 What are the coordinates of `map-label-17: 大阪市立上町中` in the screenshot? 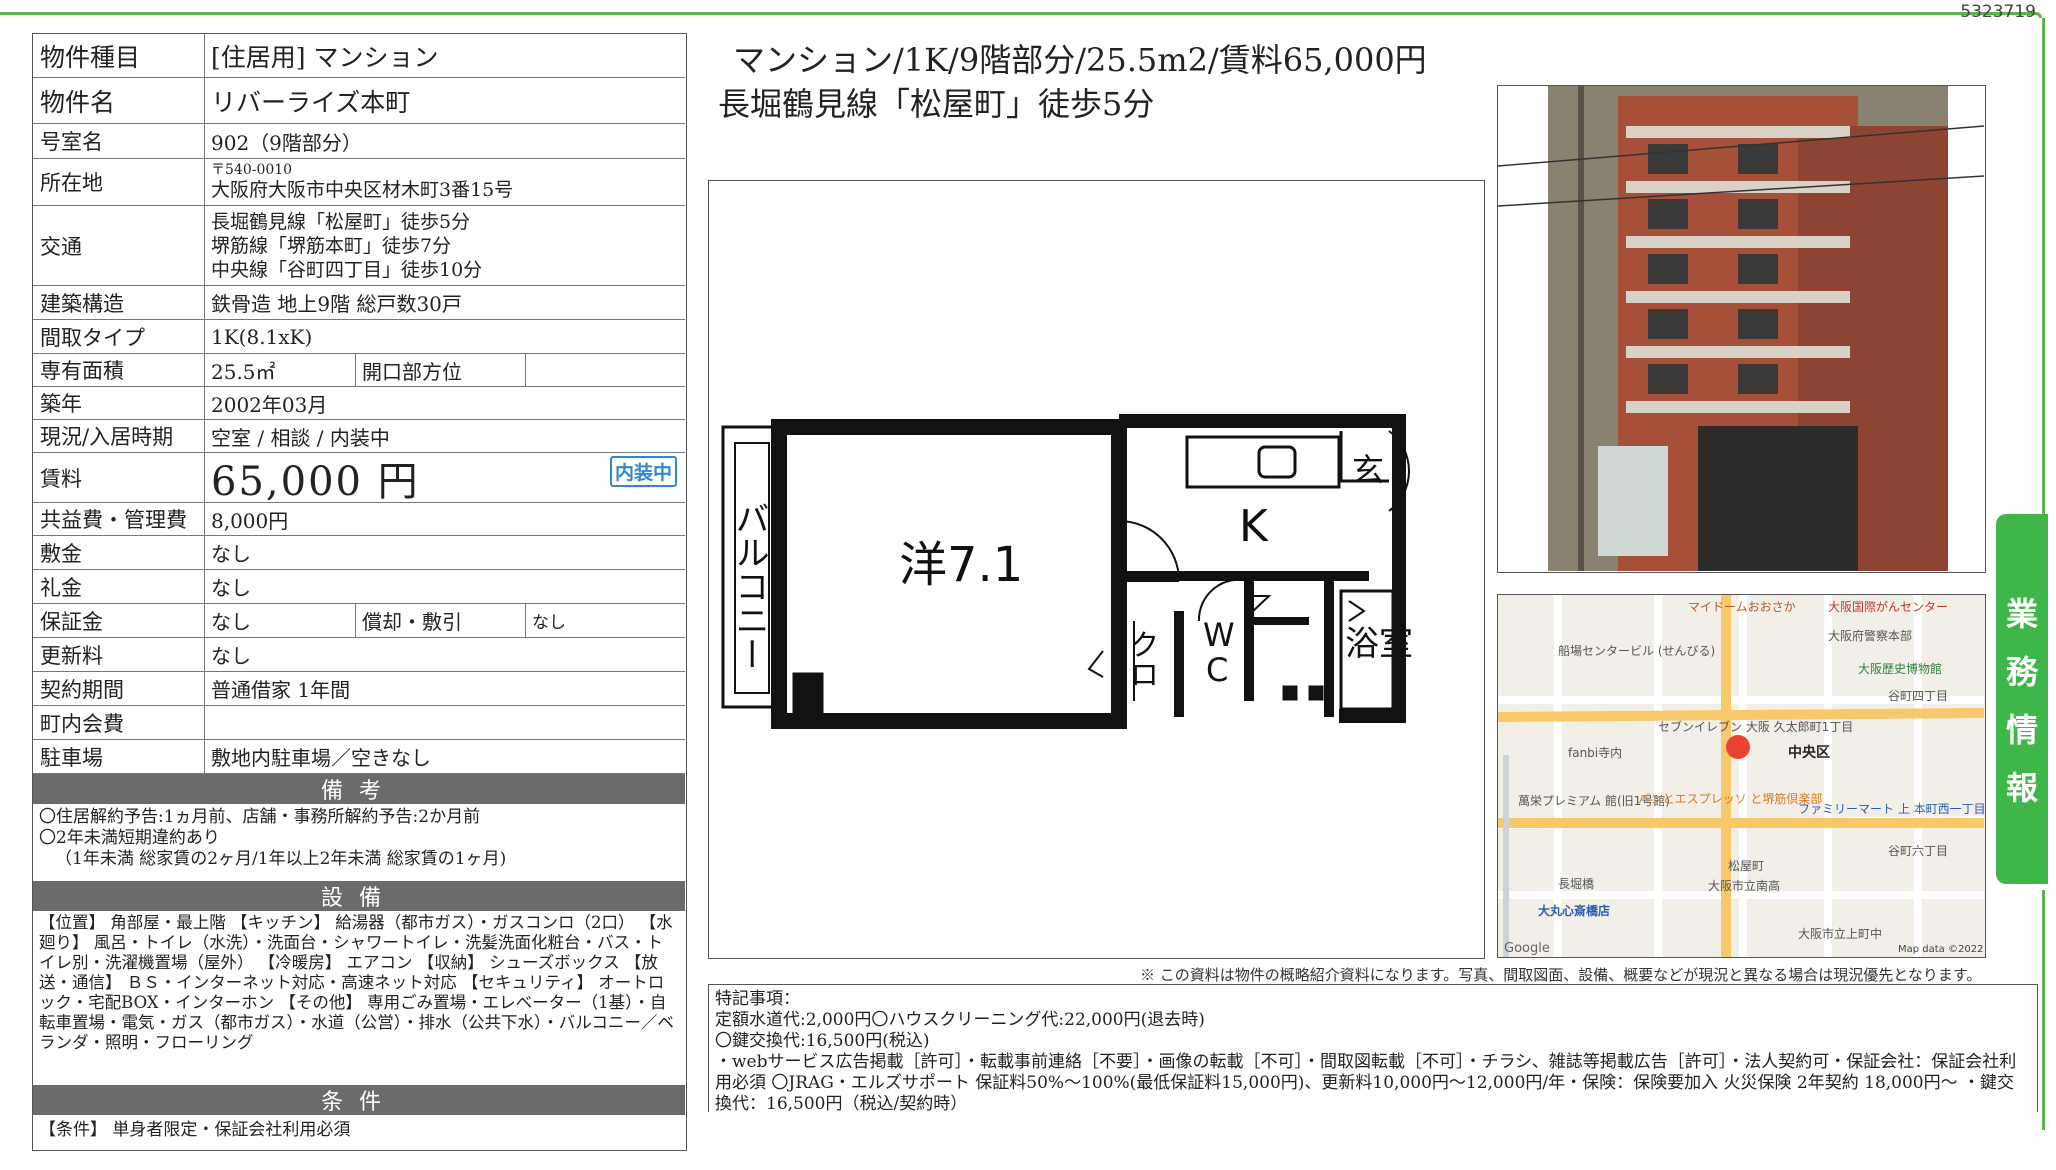 It's located at (1840, 933).